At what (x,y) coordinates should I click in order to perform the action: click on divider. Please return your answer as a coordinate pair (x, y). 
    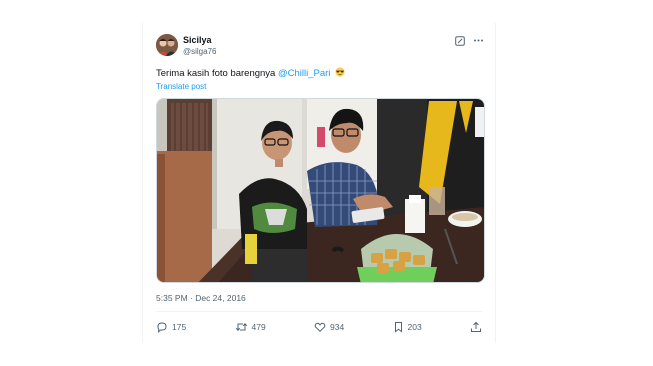
    Looking at the image, I should click on (319, 311).